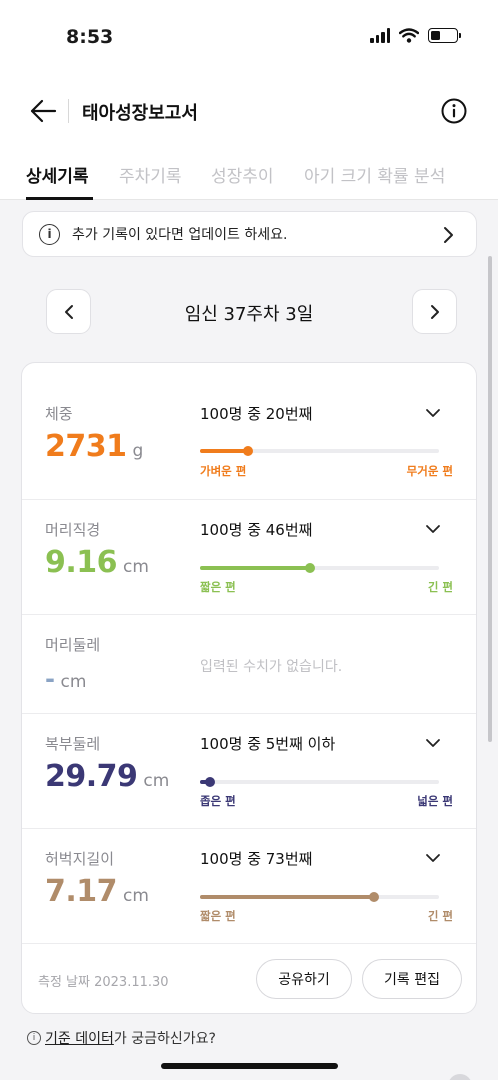  I want to click on cellular-signal-icon, so click(380, 35).